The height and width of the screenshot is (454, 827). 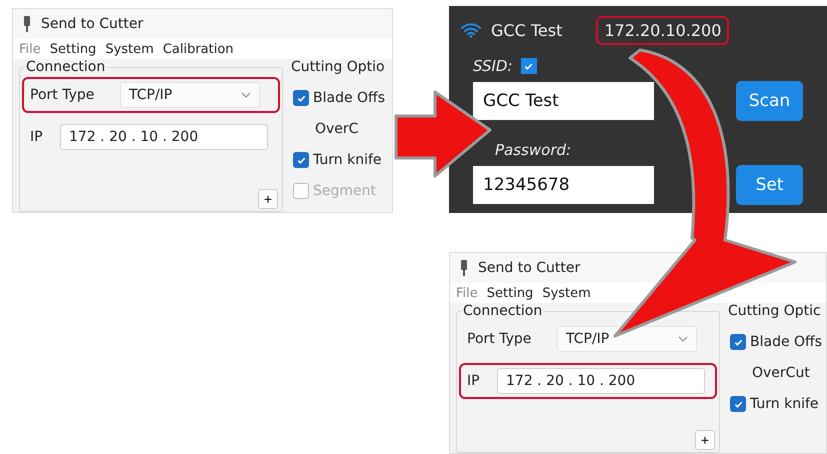 I want to click on ssid-label: SSID:, so click(x=493, y=66).